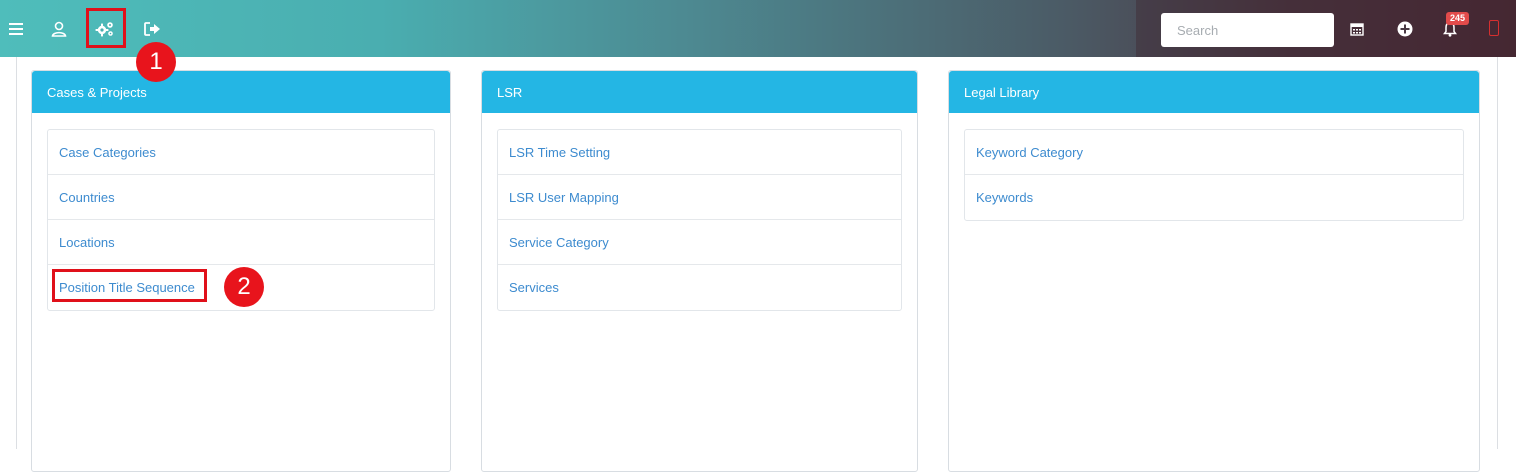 This screenshot has width=1516, height=472. I want to click on step-marker-1: 1, so click(156, 62).